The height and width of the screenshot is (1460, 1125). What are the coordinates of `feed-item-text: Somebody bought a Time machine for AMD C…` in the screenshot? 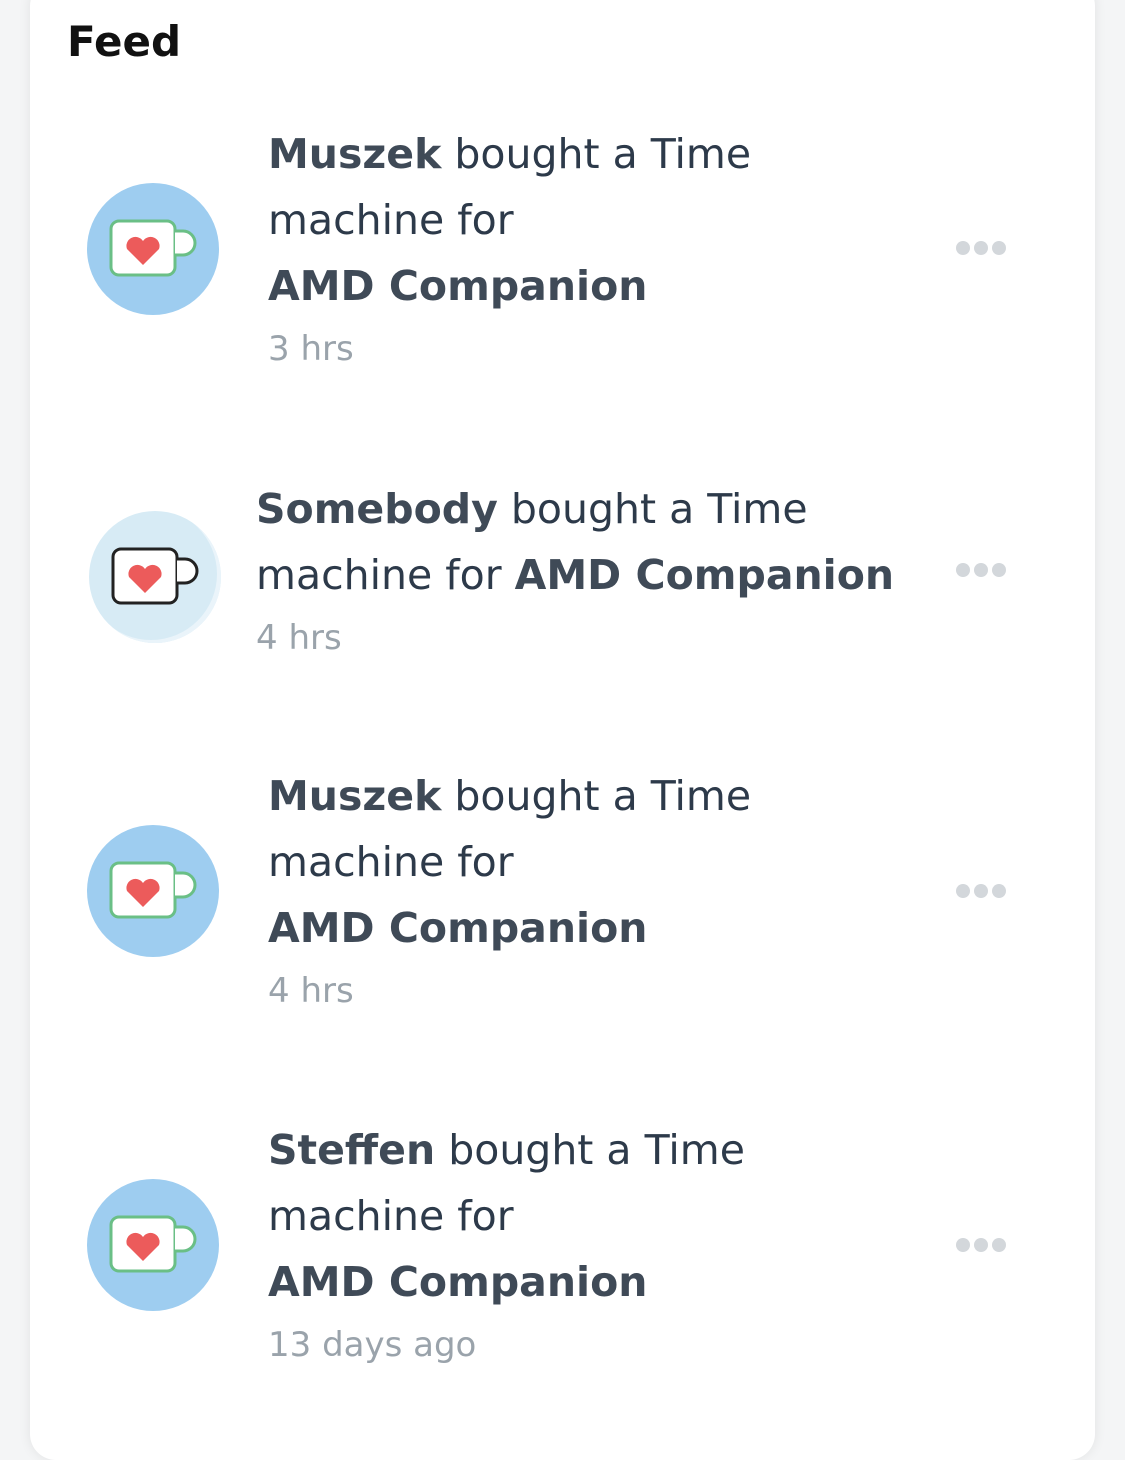 It's located at (575, 570).